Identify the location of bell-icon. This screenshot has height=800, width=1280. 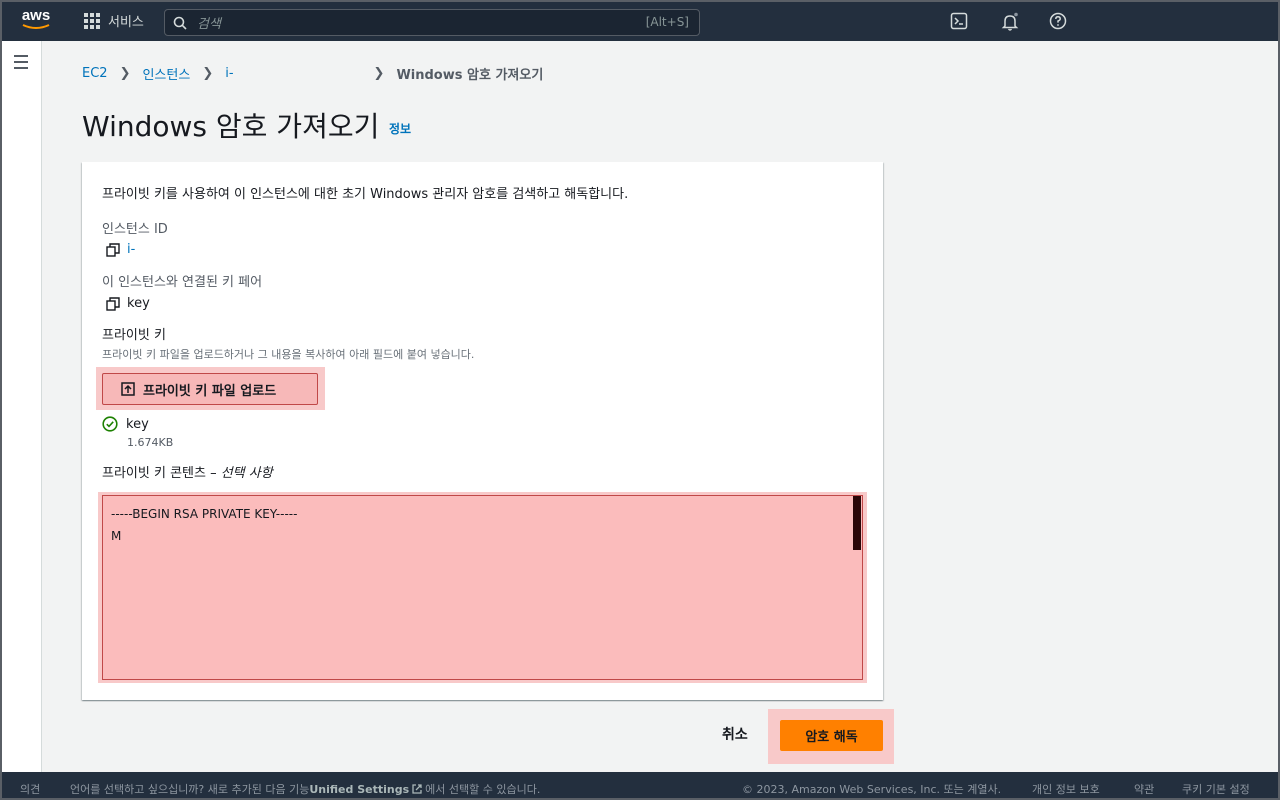
(1010, 22).